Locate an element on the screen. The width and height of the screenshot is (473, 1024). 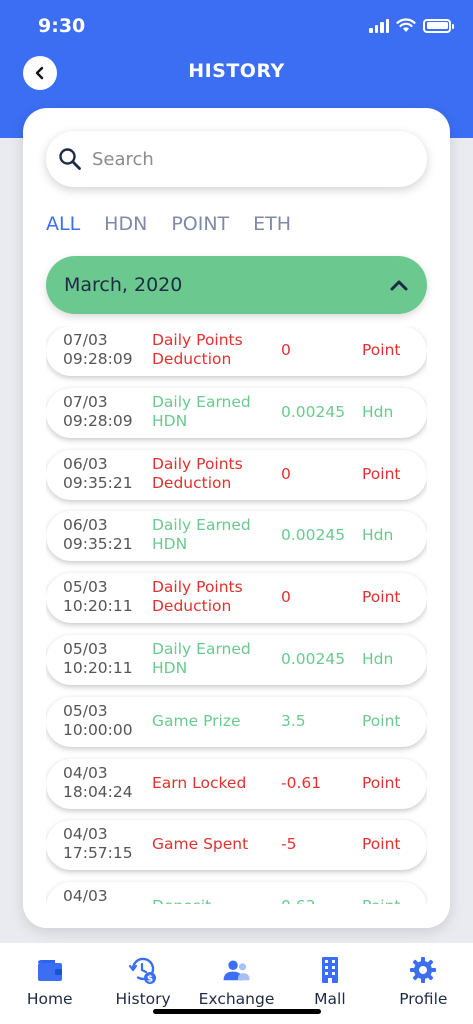
nav-home-label: Home is located at coordinates (49, 999).